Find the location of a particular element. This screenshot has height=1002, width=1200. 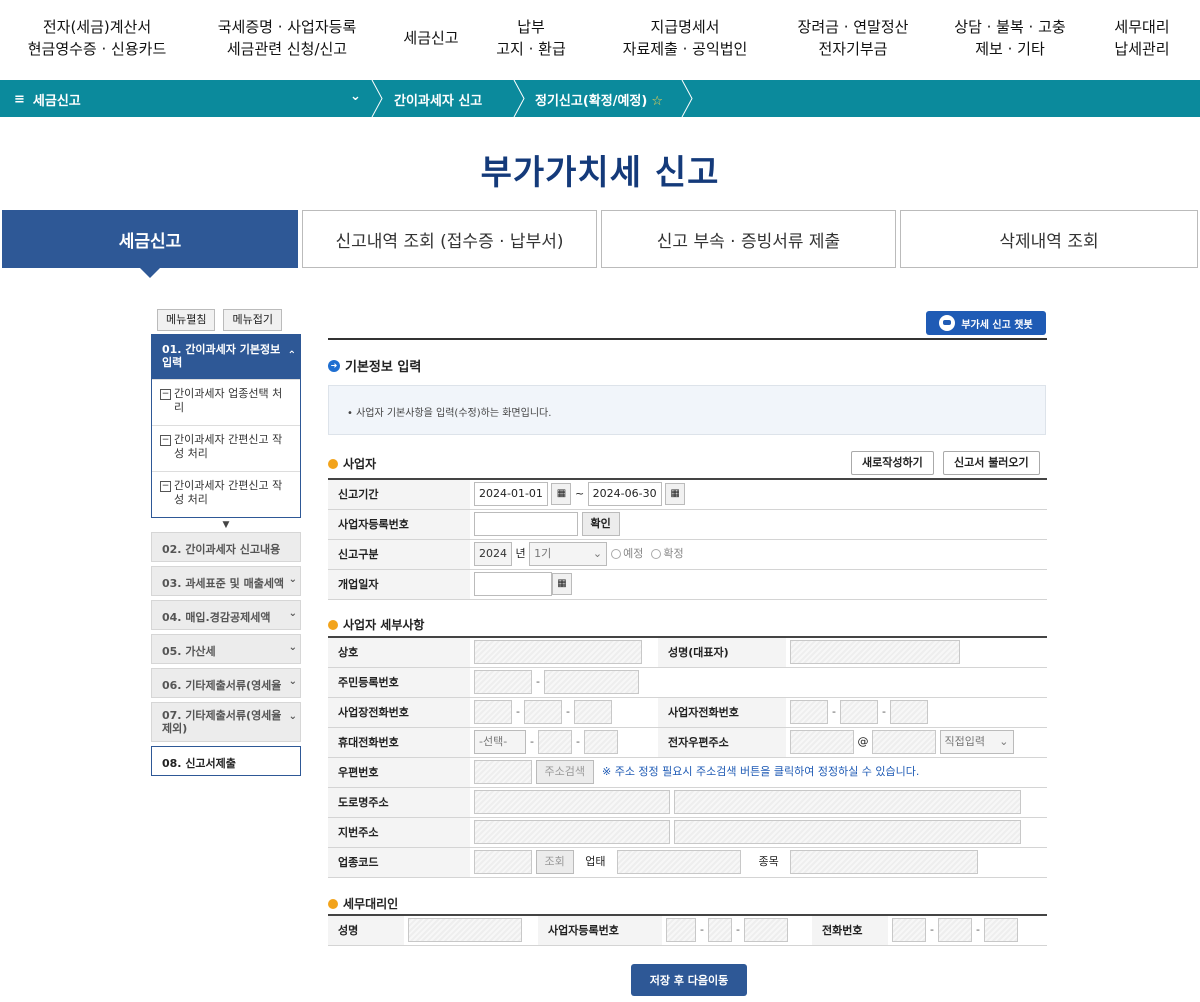

sidebar-item-06: 06. 기타제출서류(영세율 ⌄ is located at coordinates (226, 683).